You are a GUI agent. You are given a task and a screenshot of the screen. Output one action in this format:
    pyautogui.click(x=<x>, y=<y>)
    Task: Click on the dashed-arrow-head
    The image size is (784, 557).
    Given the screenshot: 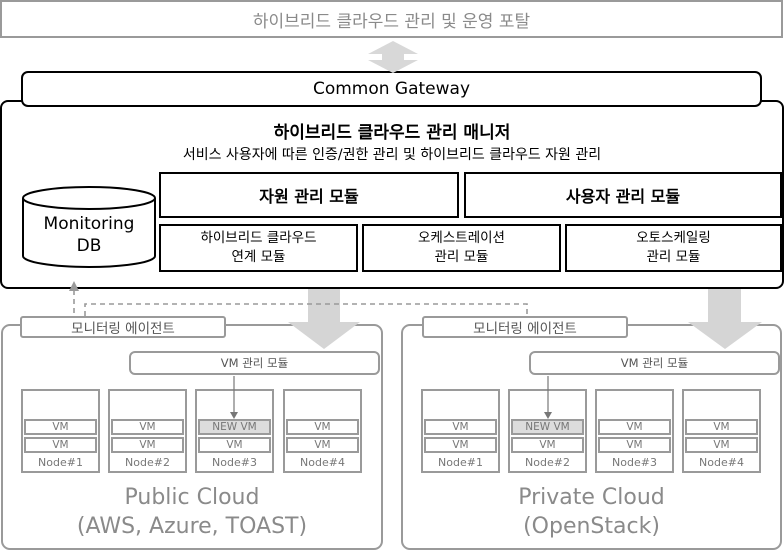 What is the action you would take?
    pyautogui.click(x=74, y=286)
    